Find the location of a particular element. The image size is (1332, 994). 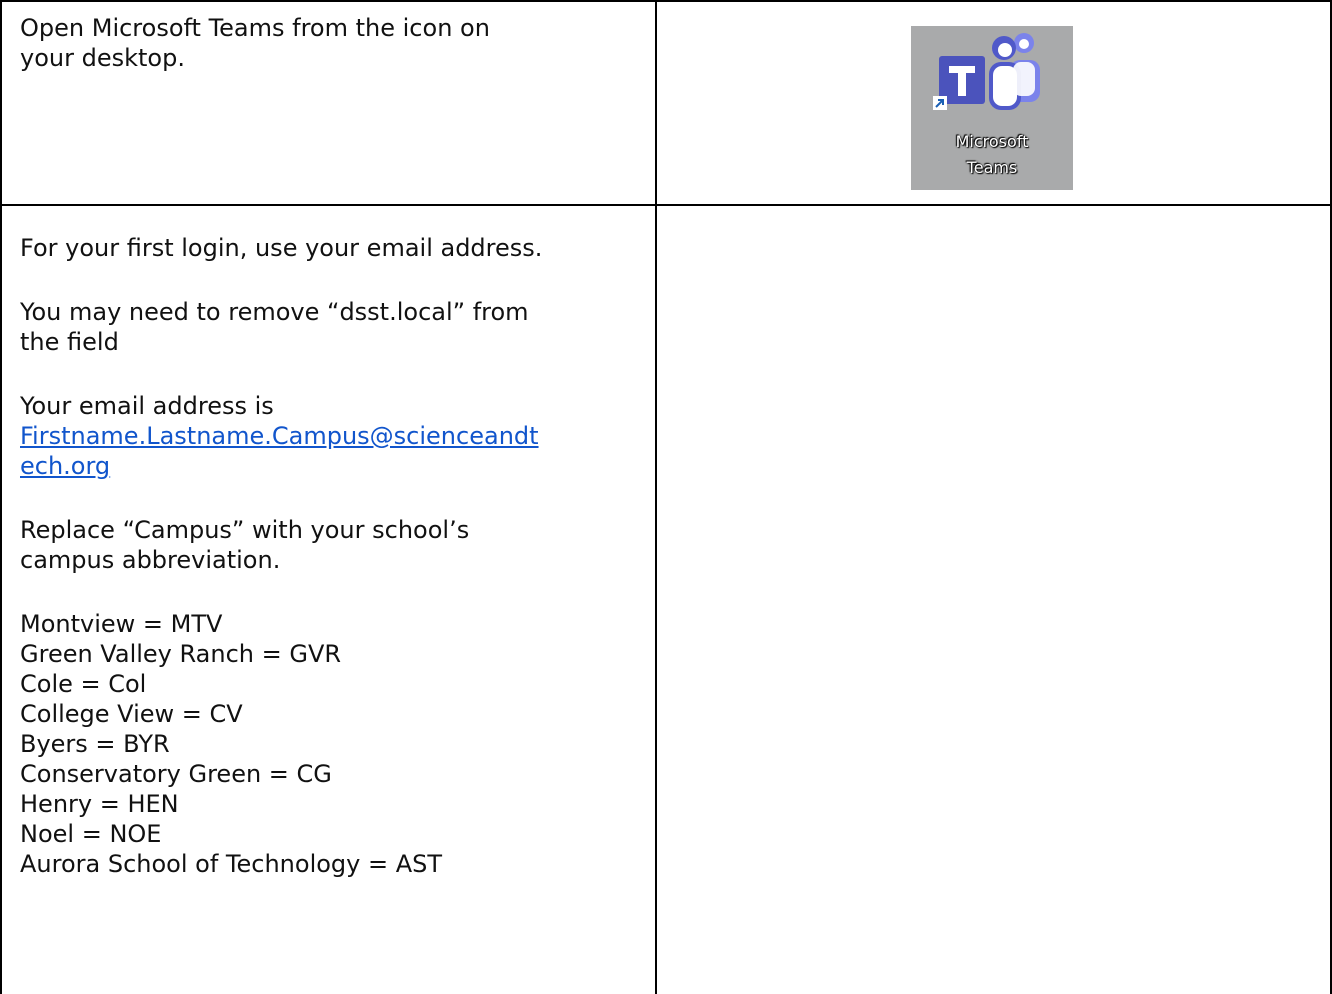

list-item: Cole = Col is located at coordinates (83, 684).